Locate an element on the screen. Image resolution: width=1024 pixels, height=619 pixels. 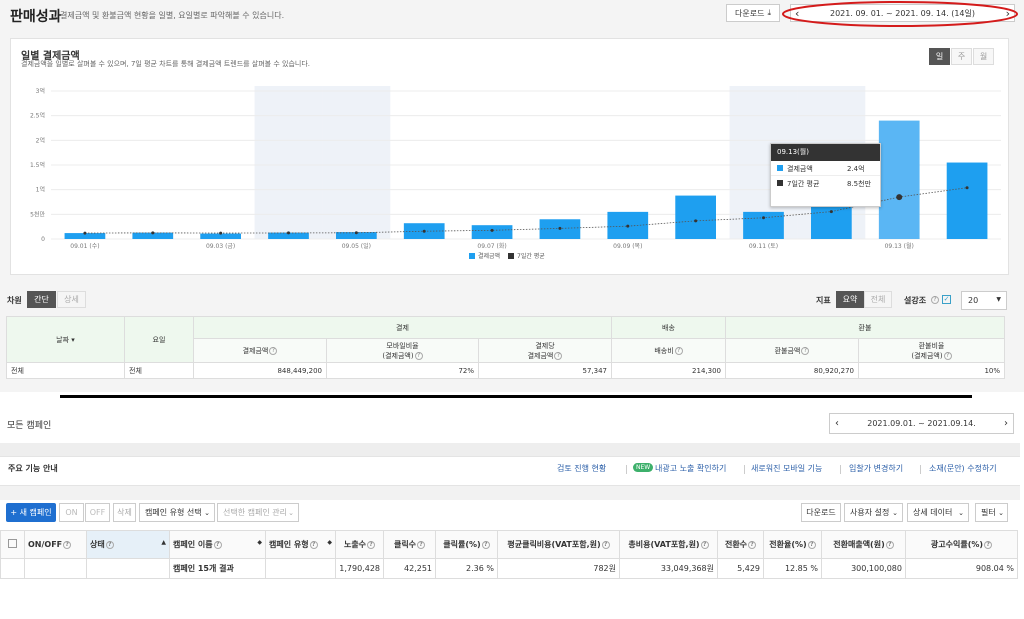
sub-header-per-payment: 결제당 결제금액? is located at coordinates (545, 350).